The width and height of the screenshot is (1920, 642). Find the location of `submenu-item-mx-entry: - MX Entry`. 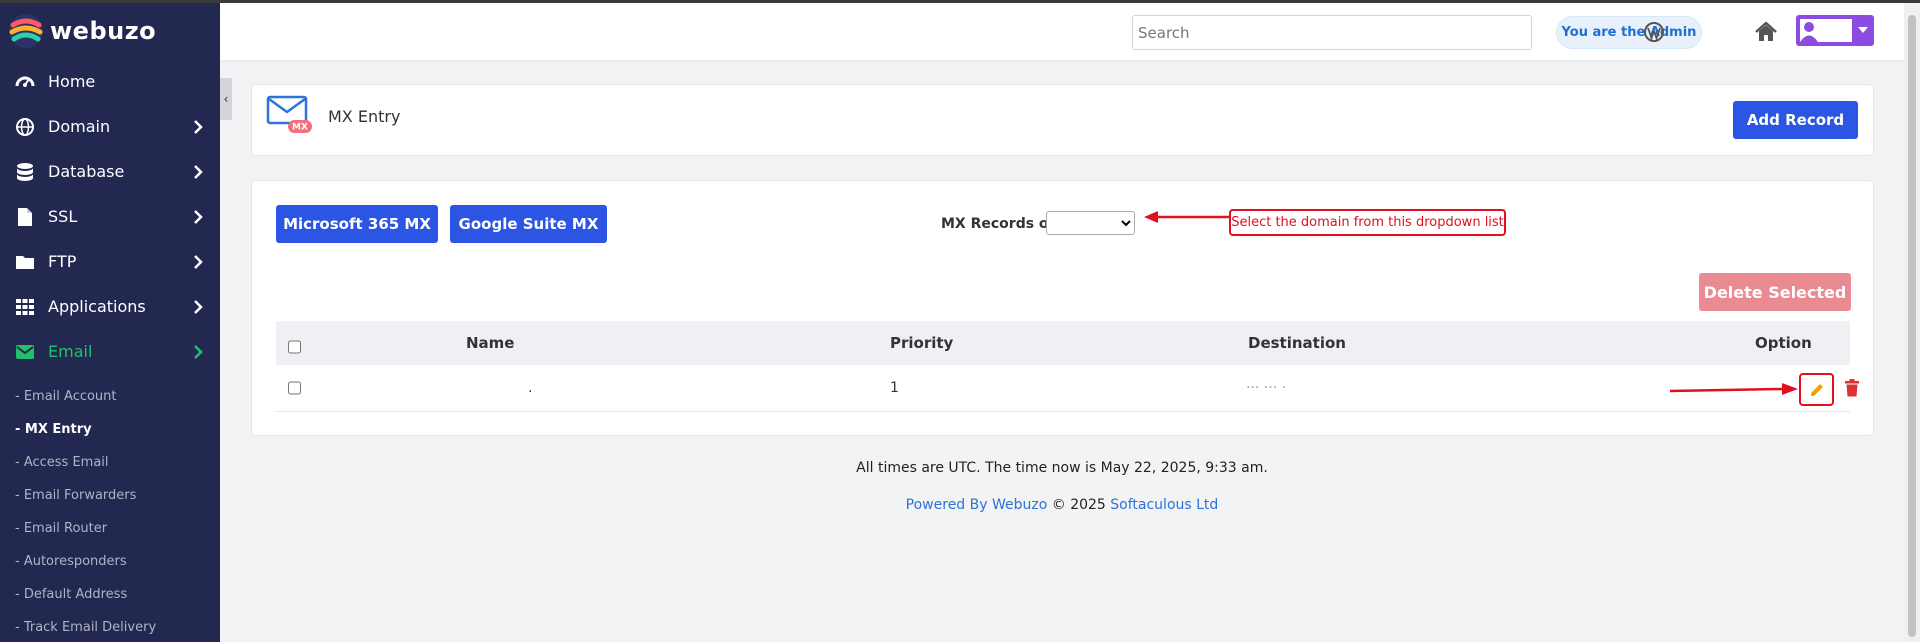

submenu-item-mx-entry: - MX Entry is located at coordinates (110, 429).